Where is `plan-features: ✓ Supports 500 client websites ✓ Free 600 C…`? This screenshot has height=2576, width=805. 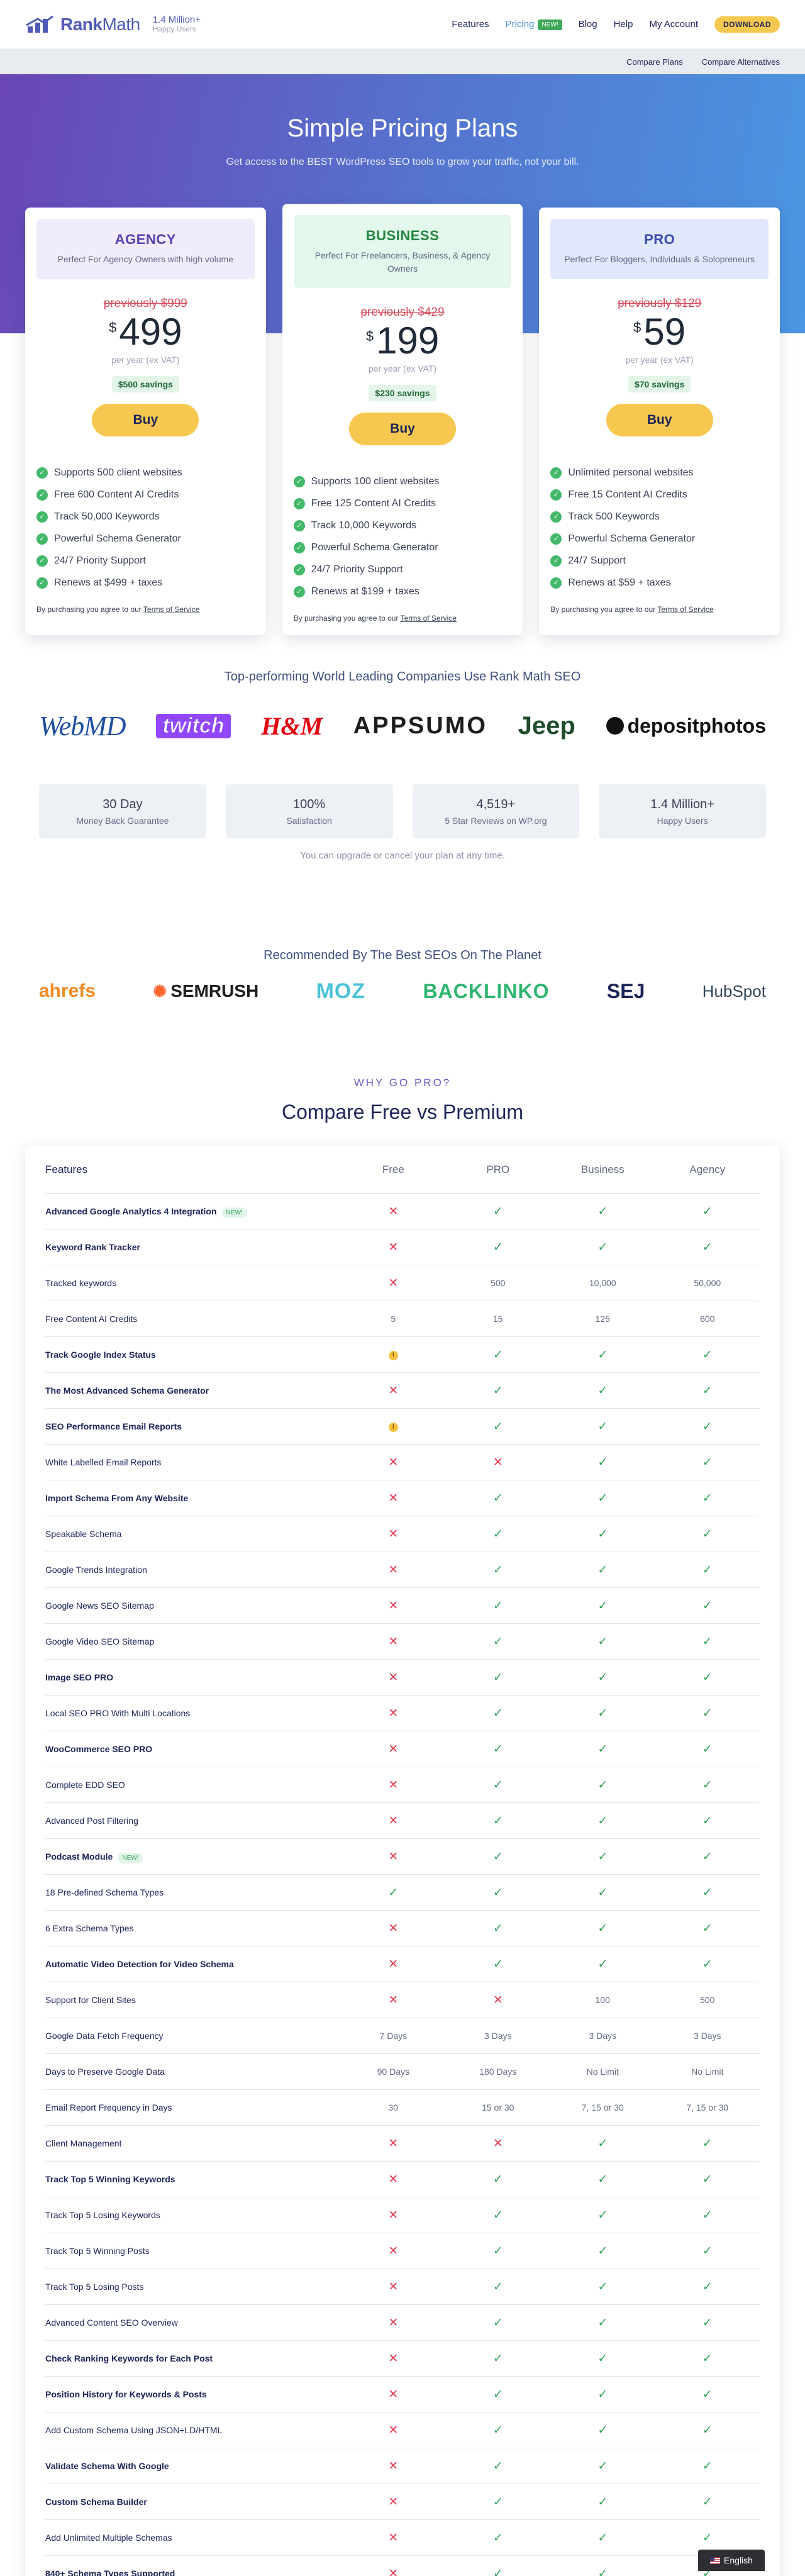
plan-features: ✓ Supports 500 client websites ✓ Free 600 C… is located at coordinates (145, 528).